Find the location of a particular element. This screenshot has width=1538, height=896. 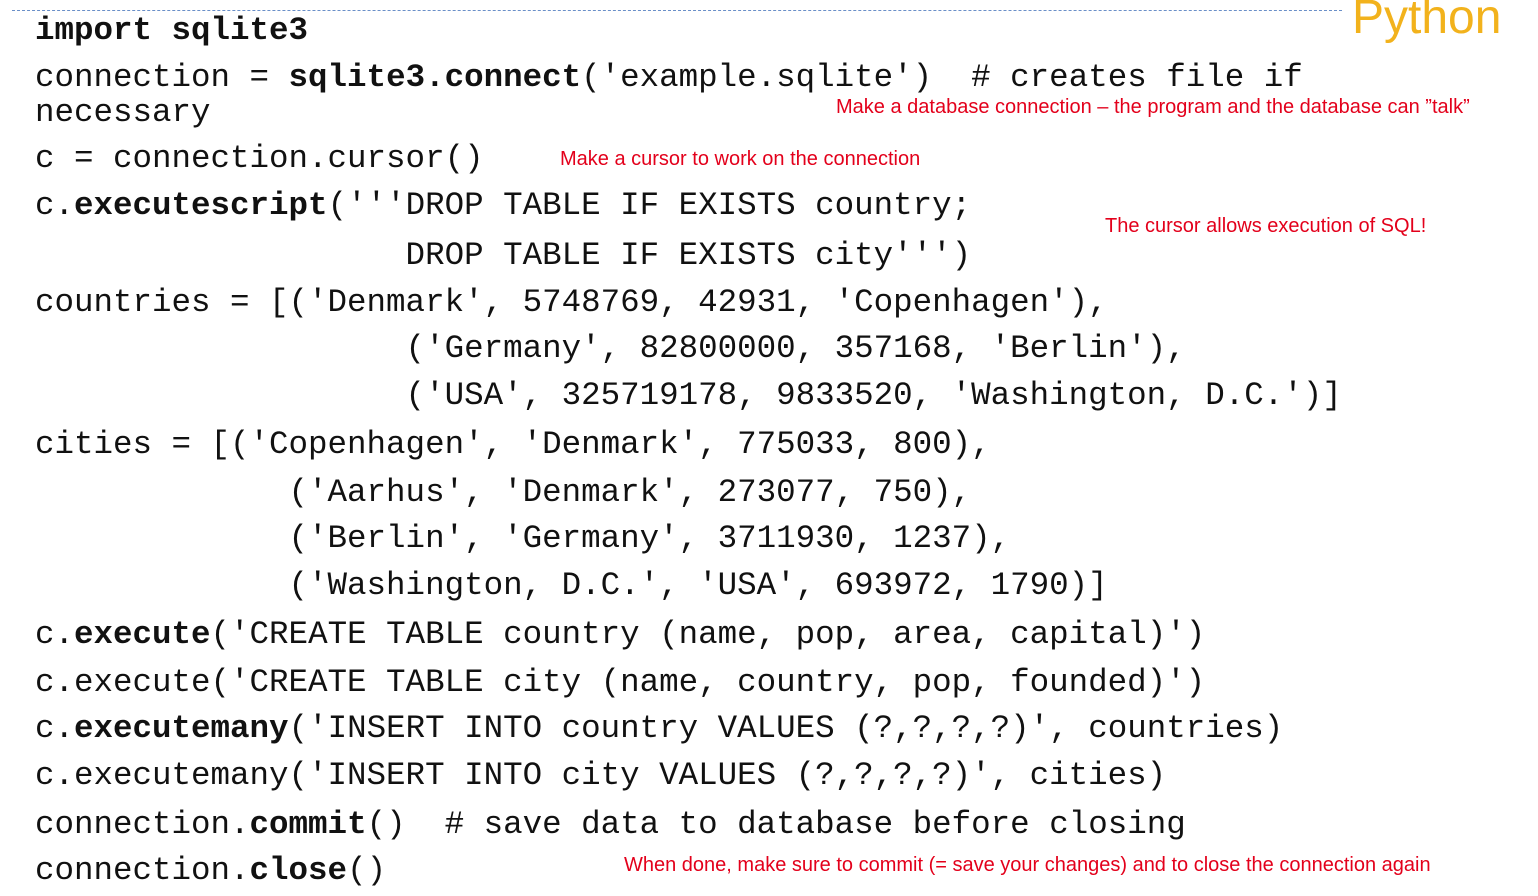

code-line-3: necessary is located at coordinates (123, 112).